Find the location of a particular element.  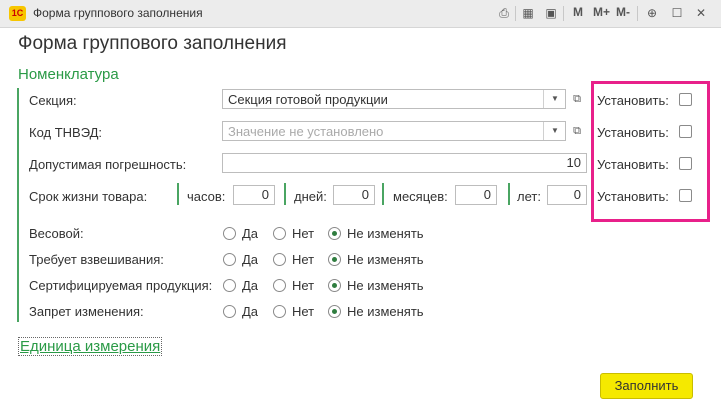

memory-minus-button: M- is located at coordinates (623, 12).